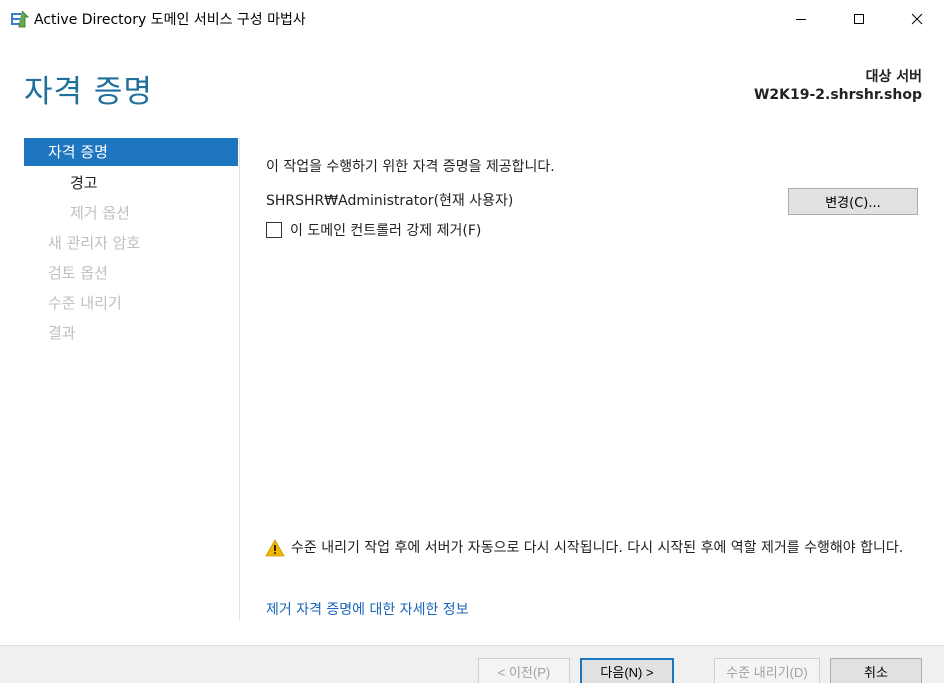  I want to click on maximize-button, so click(859, 19).